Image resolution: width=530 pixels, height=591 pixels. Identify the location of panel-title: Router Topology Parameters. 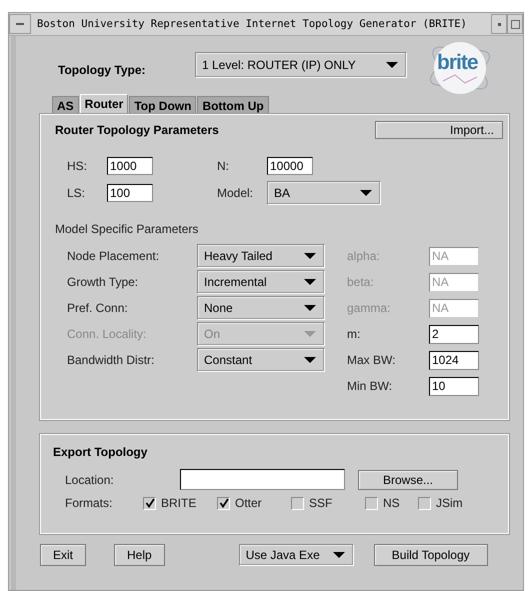
(137, 130).